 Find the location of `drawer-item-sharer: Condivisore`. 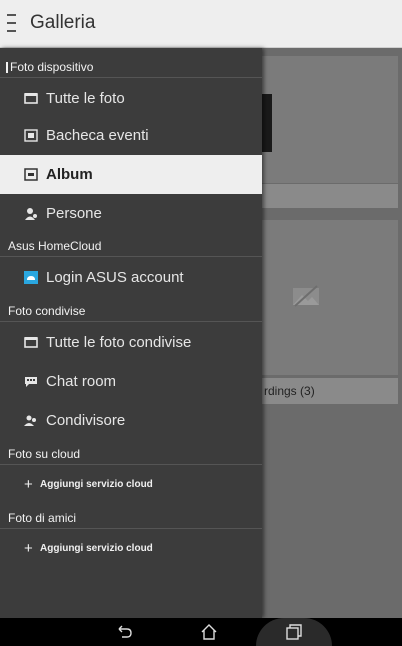

drawer-item-sharer: Condivisore is located at coordinates (131, 420).